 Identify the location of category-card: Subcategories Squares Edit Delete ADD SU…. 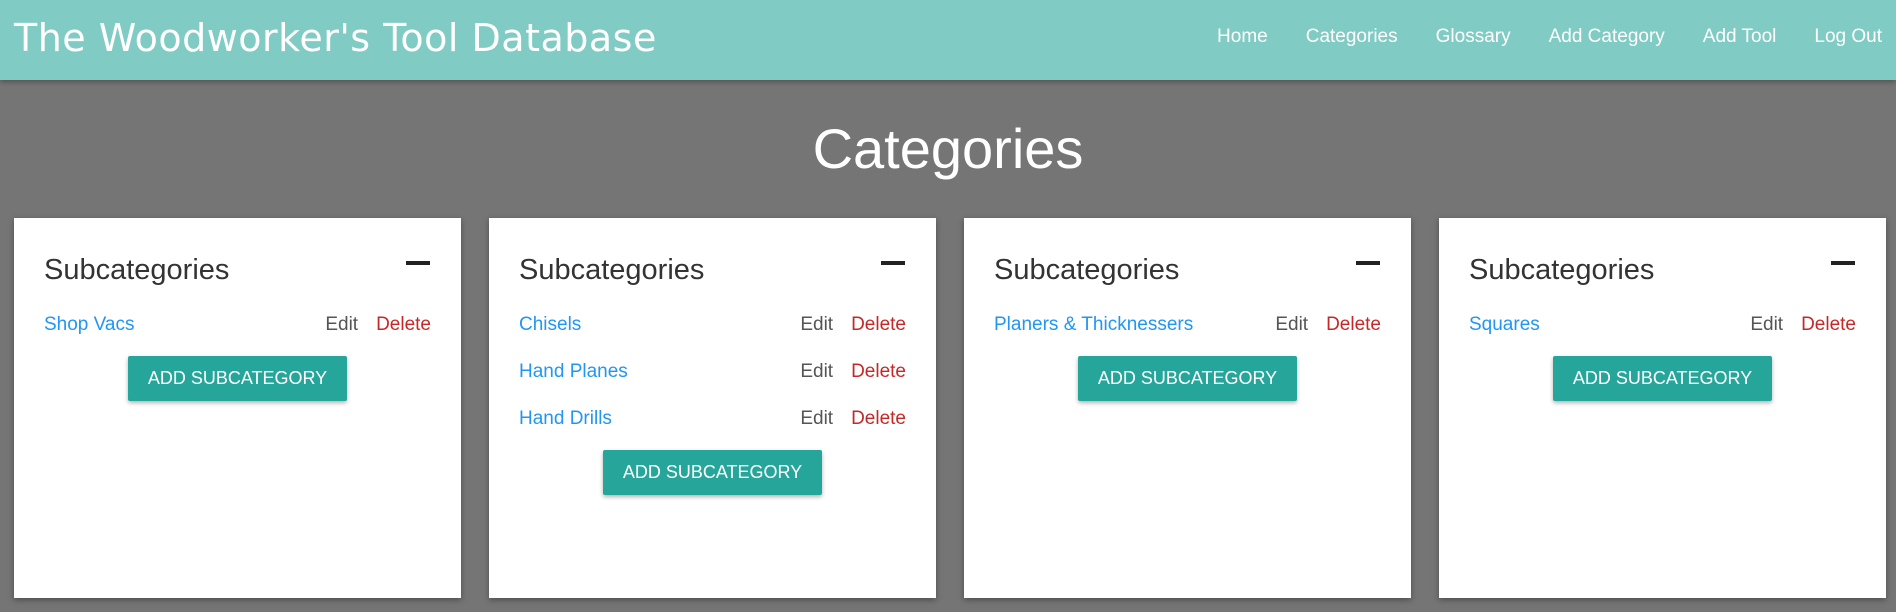
(1662, 408).